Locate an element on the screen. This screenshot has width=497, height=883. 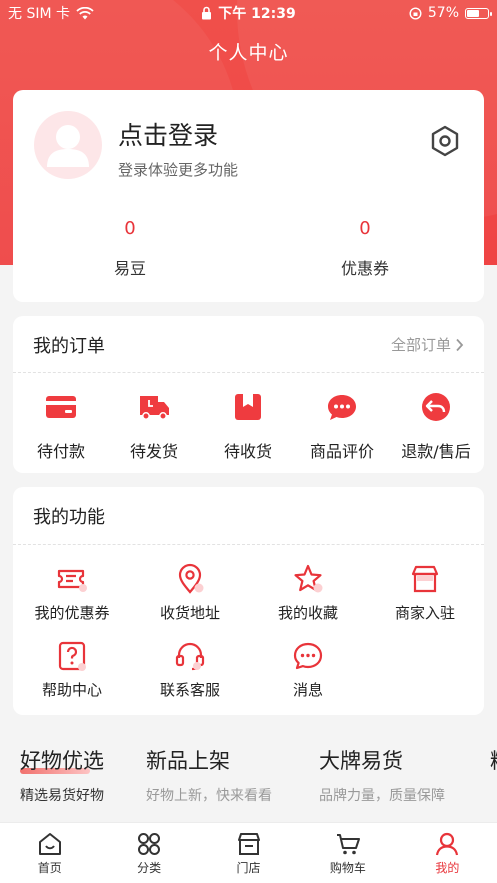
package-icon is located at coordinates (248, 407).